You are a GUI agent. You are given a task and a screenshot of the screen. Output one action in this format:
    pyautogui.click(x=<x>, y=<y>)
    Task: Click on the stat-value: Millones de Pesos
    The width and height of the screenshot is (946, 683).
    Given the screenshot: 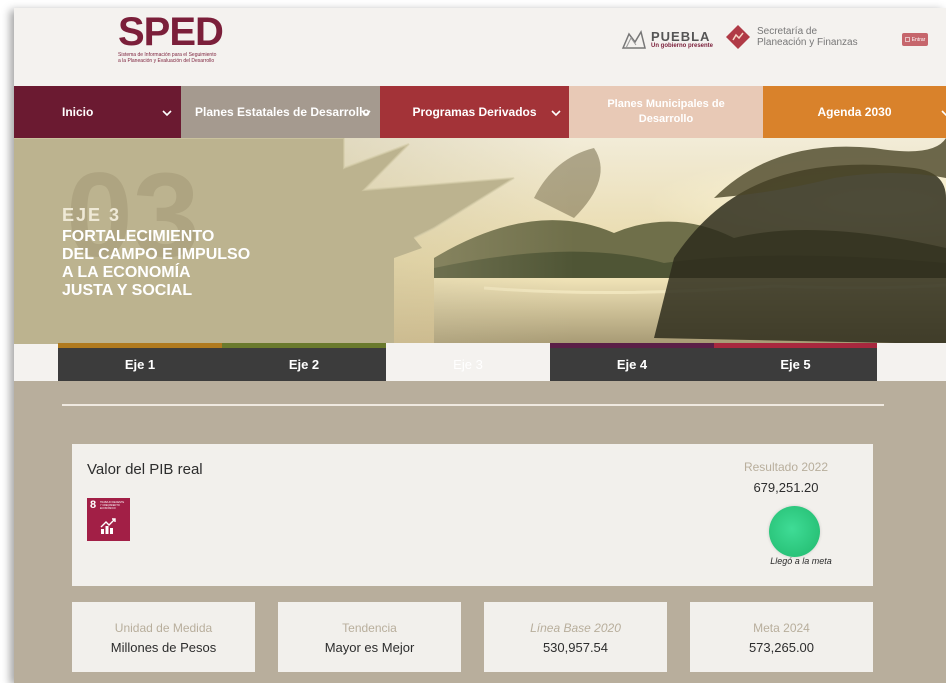 What is the action you would take?
    pyautogui.click(x=163, y=647)
    